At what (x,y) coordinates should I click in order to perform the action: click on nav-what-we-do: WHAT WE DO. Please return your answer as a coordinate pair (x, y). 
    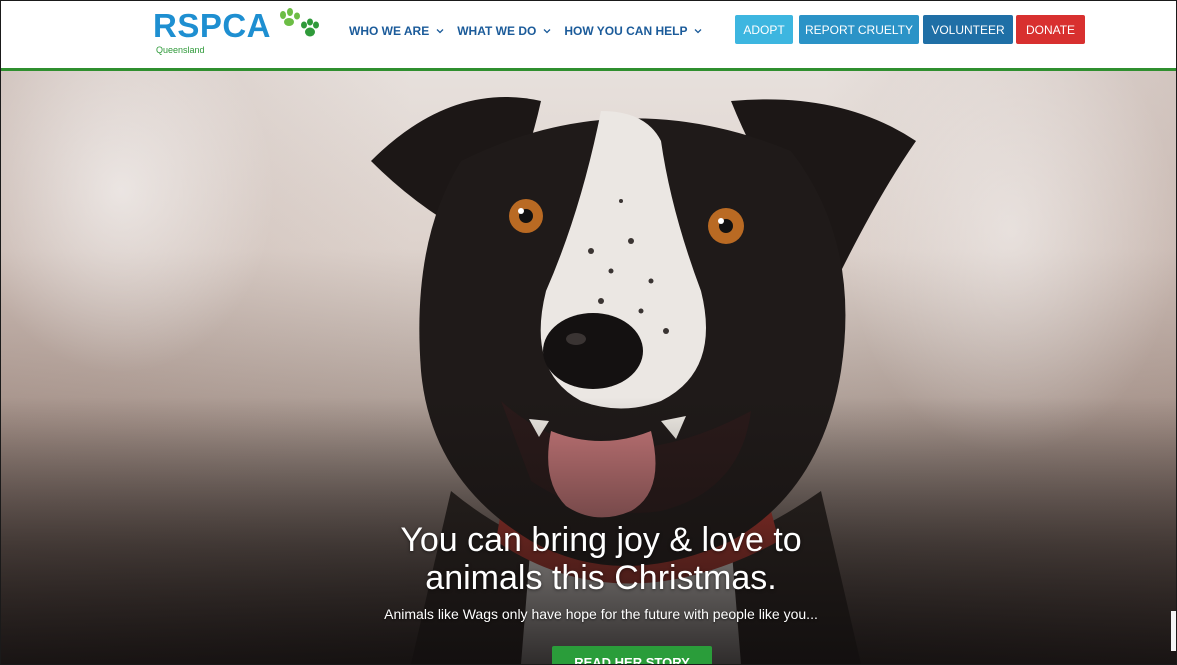
    Looking at the image, I should click on (504, 31).